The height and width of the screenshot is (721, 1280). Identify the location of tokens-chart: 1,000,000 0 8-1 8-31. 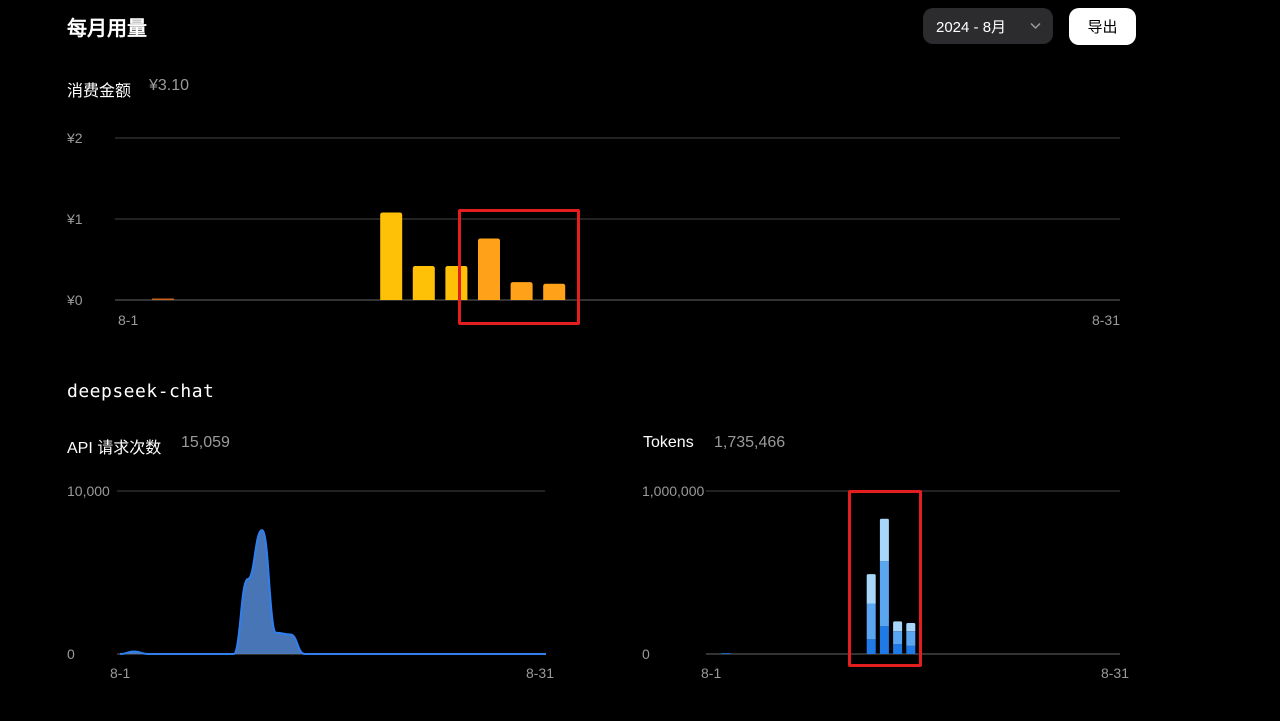
(885, 582).